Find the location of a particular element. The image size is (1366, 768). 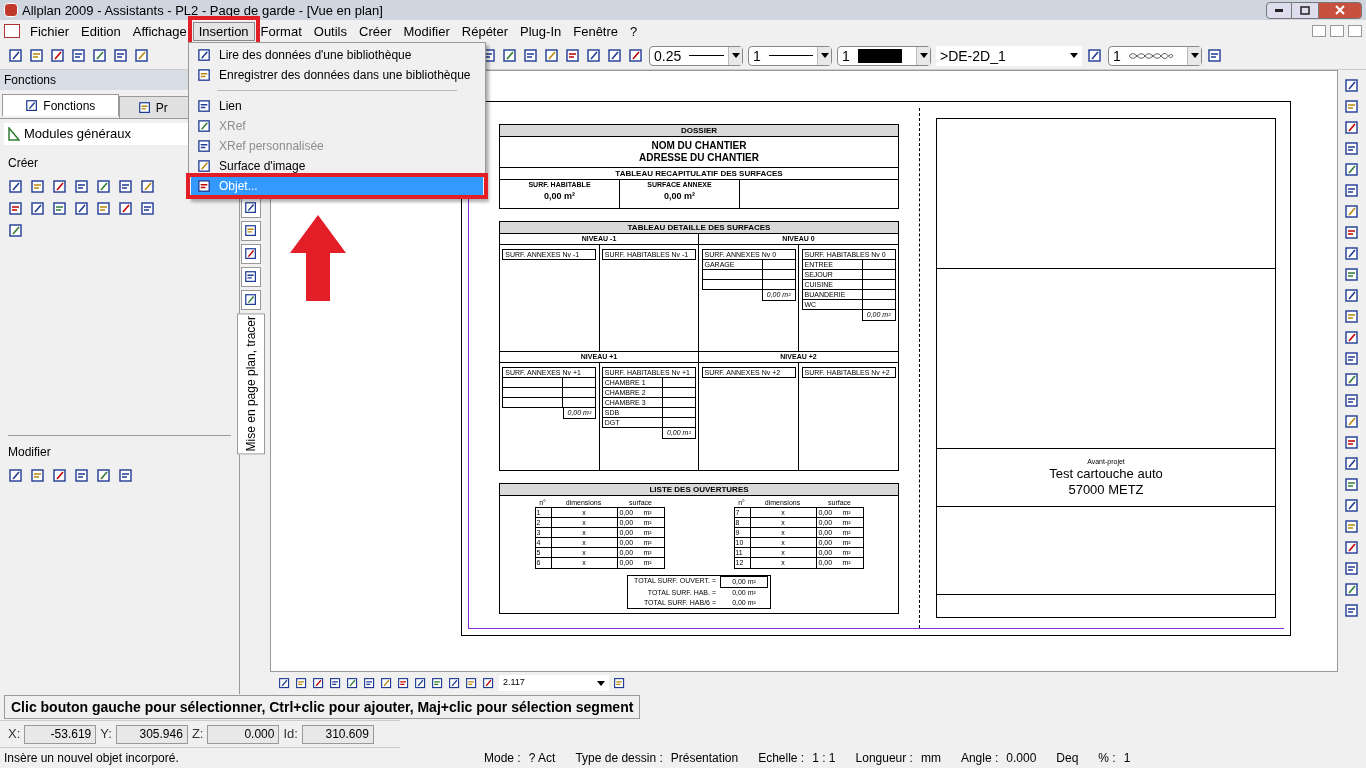

pen-thickness-dropdown: 0.25 is located at coordinates (696, 55).